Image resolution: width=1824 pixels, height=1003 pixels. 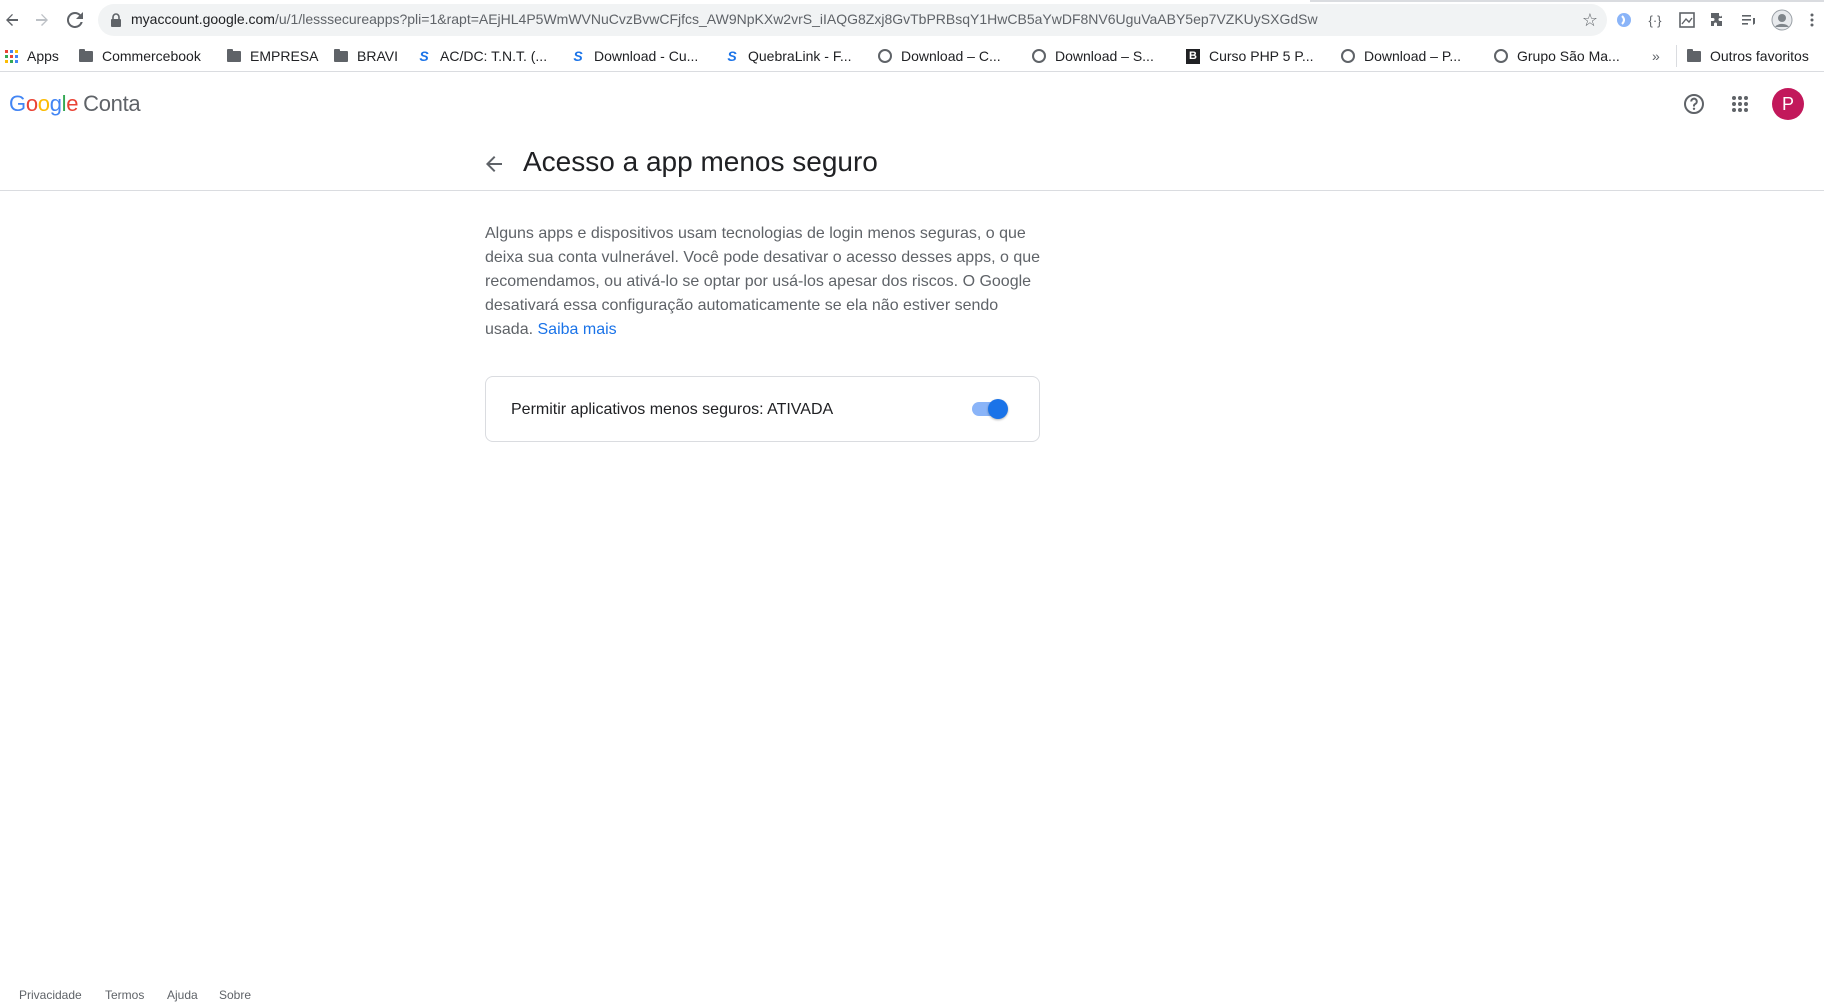 I want to click on bookmark-label: Commercebook, so click(x=151, y=56).